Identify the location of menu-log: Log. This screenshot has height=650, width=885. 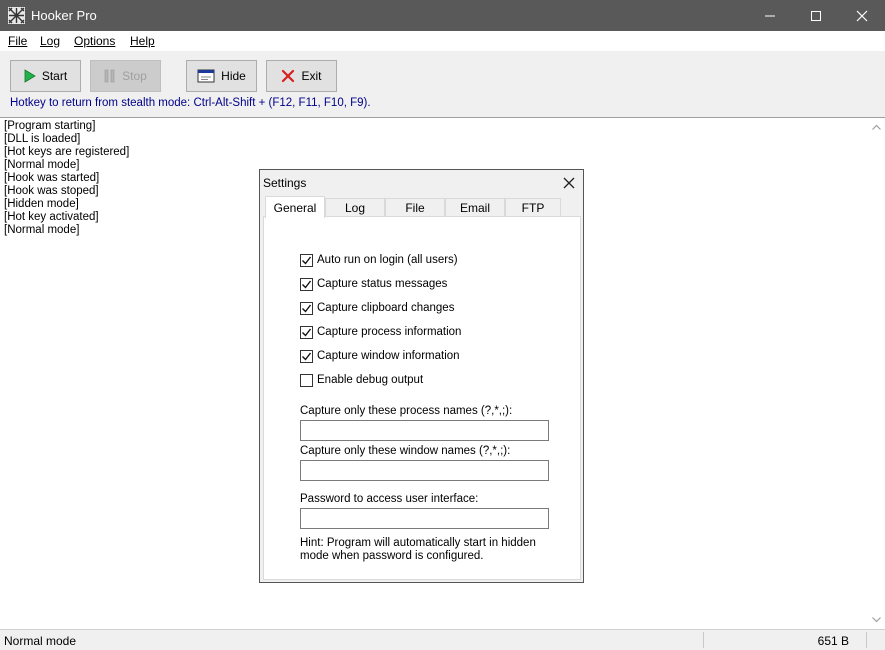
(50, 41).